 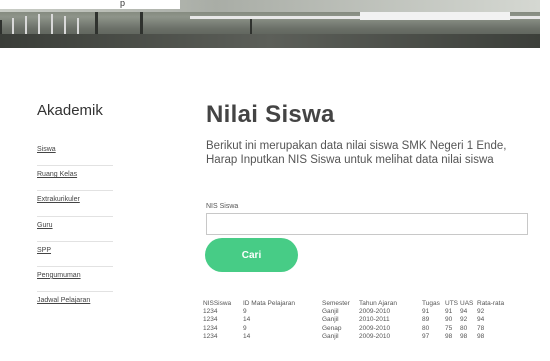 What do you see at coordinates (70, 110) in the screenshot?
I see `sidebar-title: Akademik` at bounding box center [70, 110].